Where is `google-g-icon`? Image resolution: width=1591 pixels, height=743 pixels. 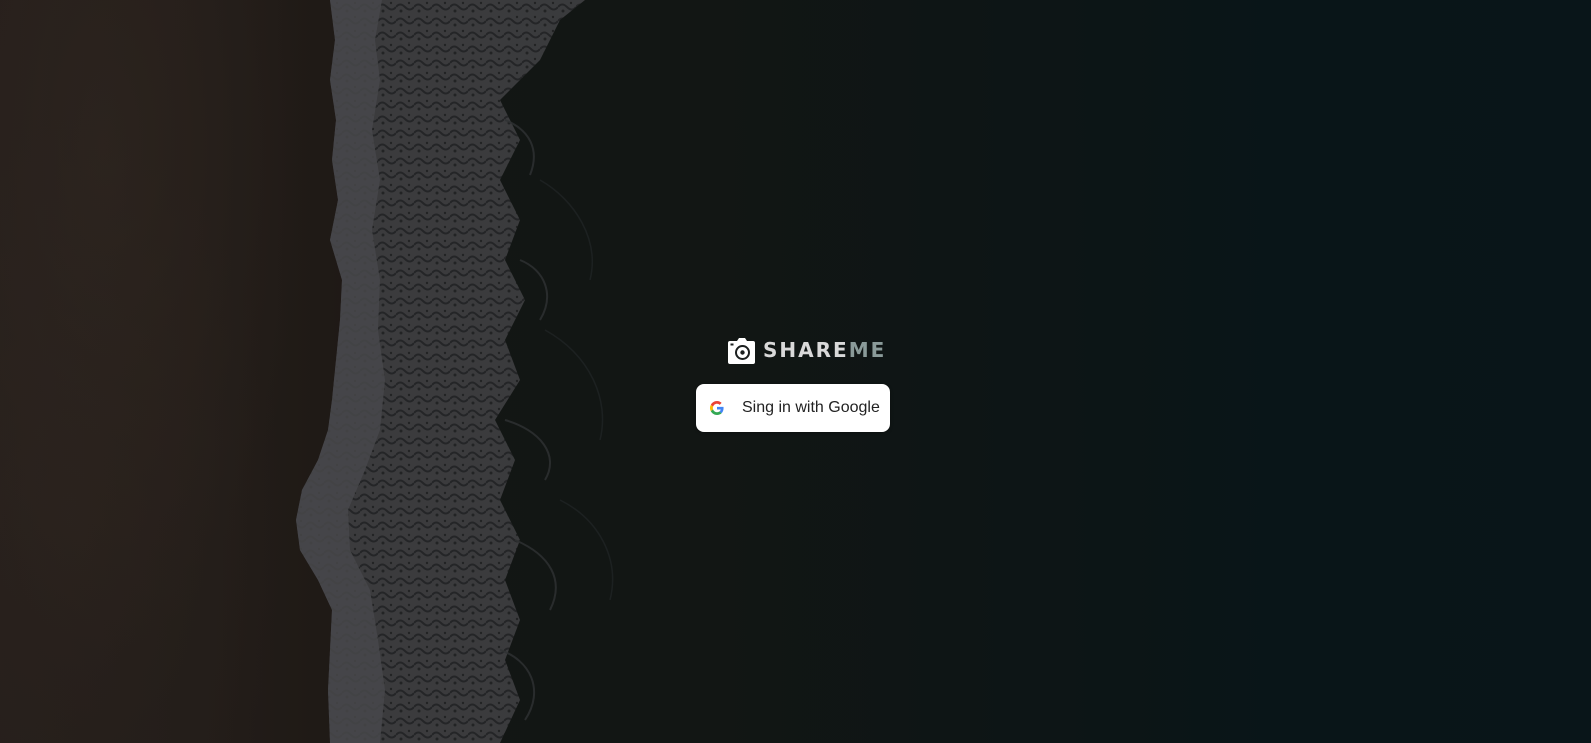
google-g-icon is located at coordinates (717, 408).